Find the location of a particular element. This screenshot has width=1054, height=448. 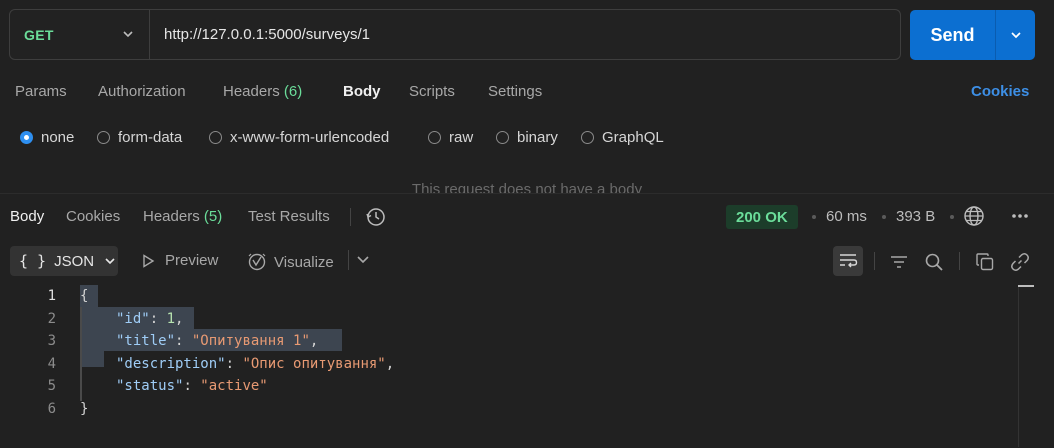

tab-settings: Settings is located at coordinates (515, 93).